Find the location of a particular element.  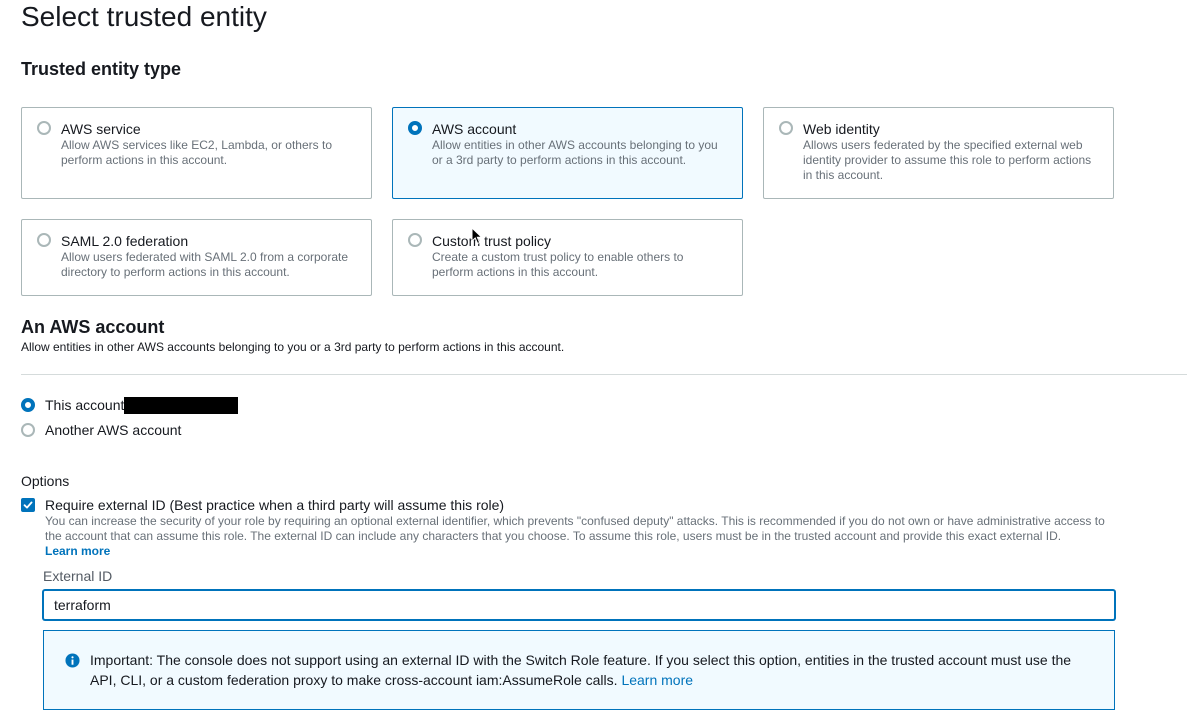

external-id-label: External ID is located at coordinates (78, 576).